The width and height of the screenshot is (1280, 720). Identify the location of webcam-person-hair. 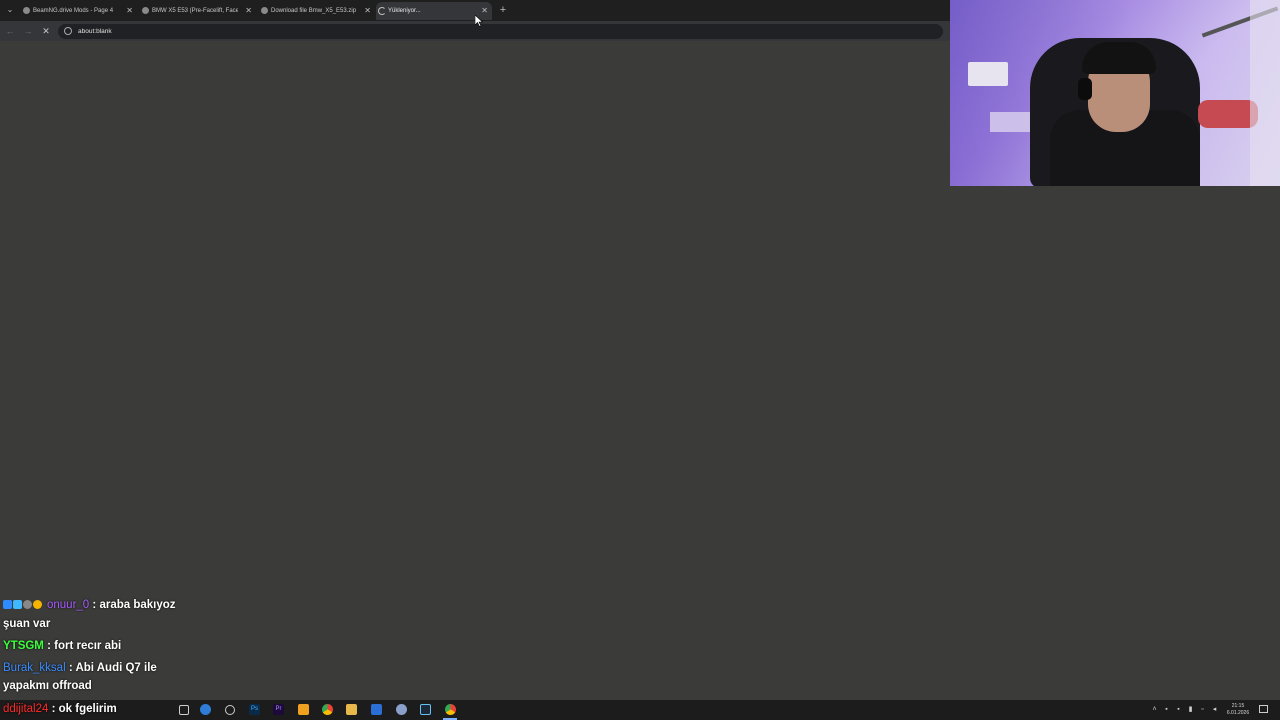
(1119, 58).